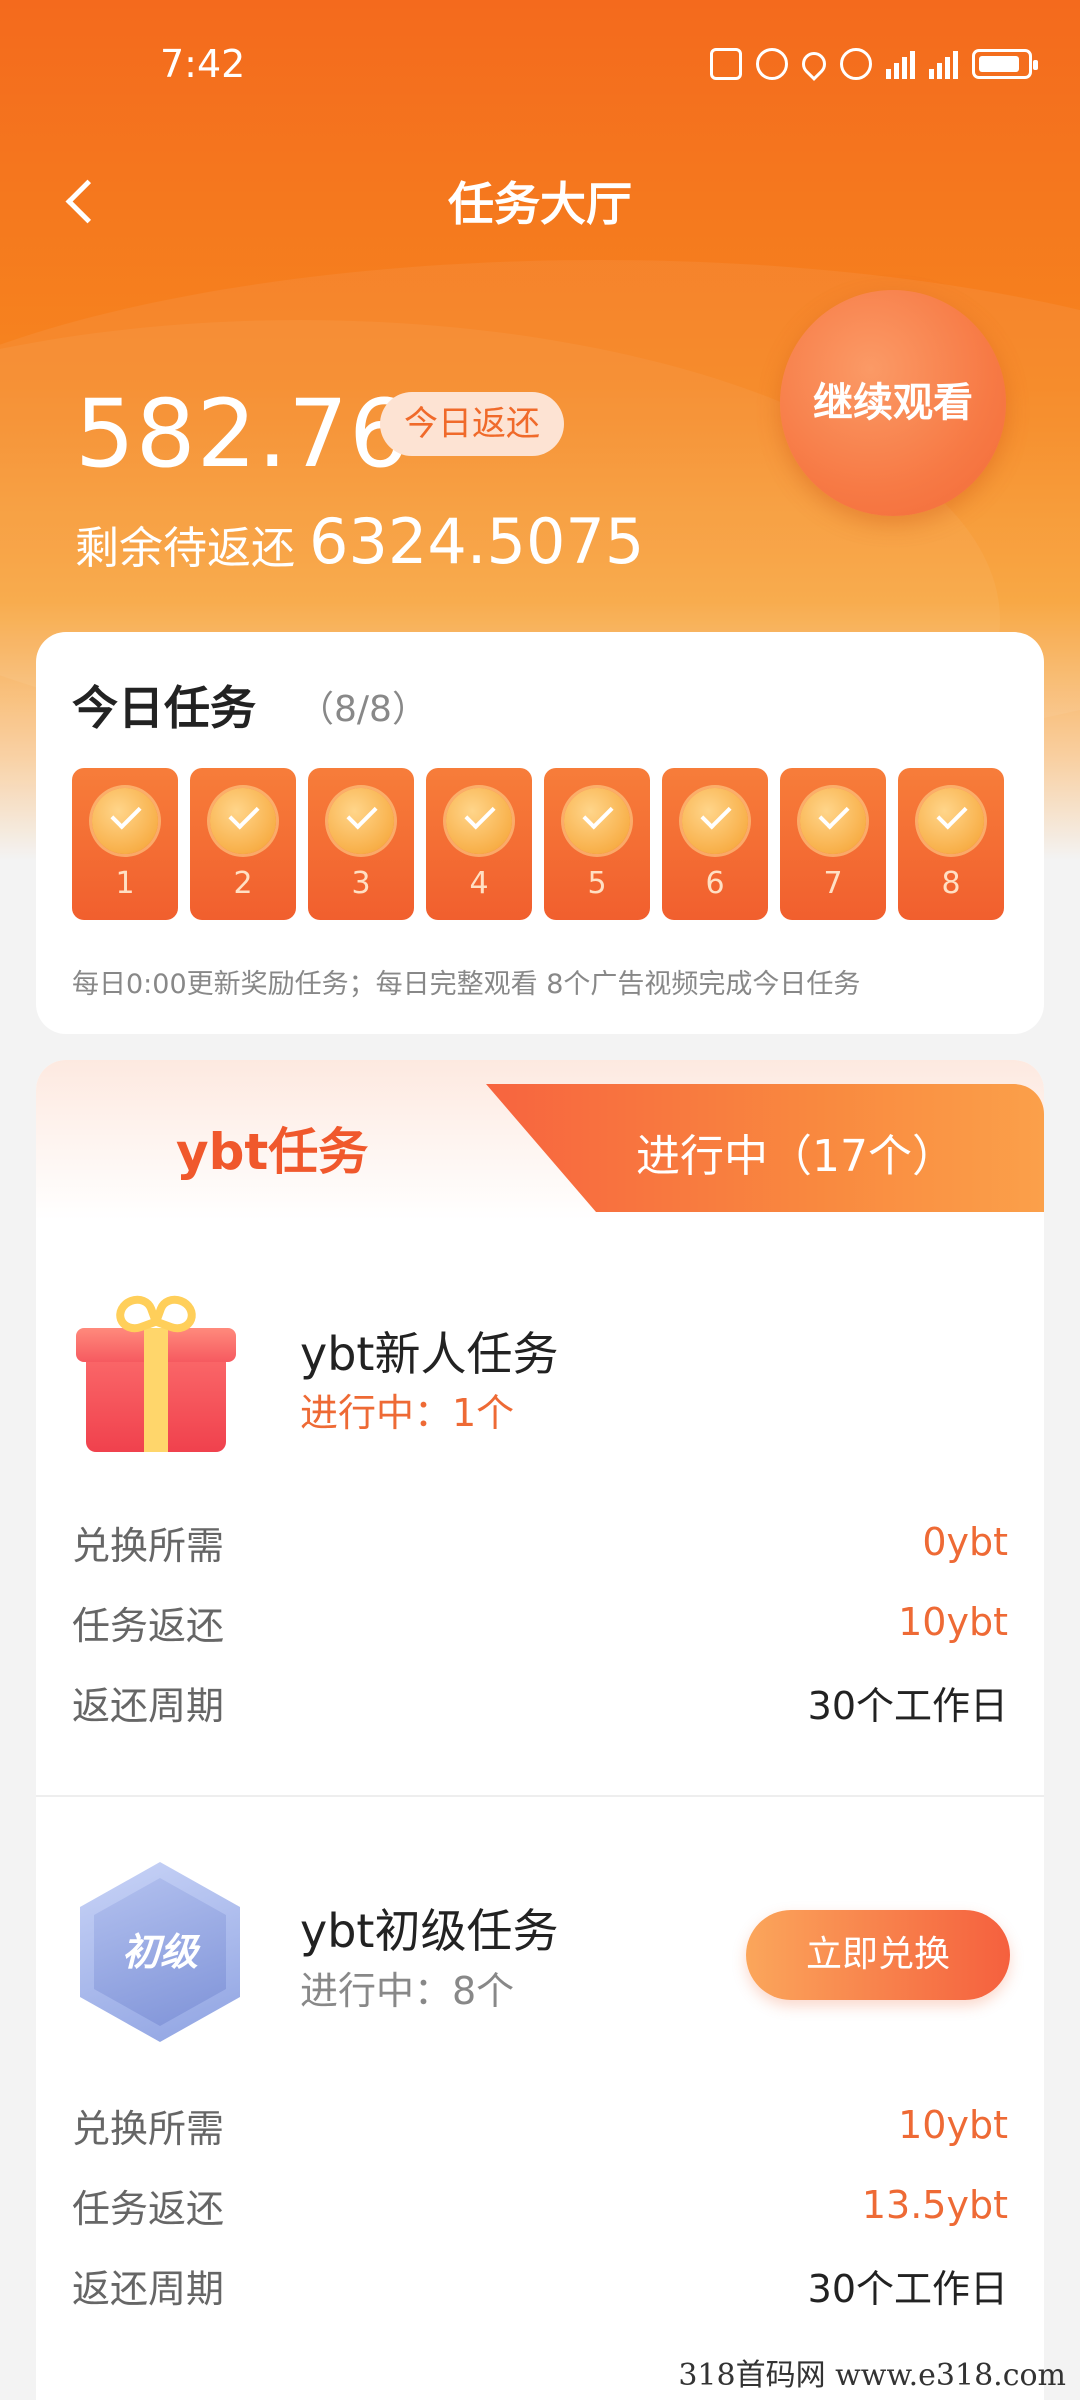  What do you see at coordinates (540, 67) in the screenshot?
I see `status-bar: 7:42` at bounding box center [540, 67].